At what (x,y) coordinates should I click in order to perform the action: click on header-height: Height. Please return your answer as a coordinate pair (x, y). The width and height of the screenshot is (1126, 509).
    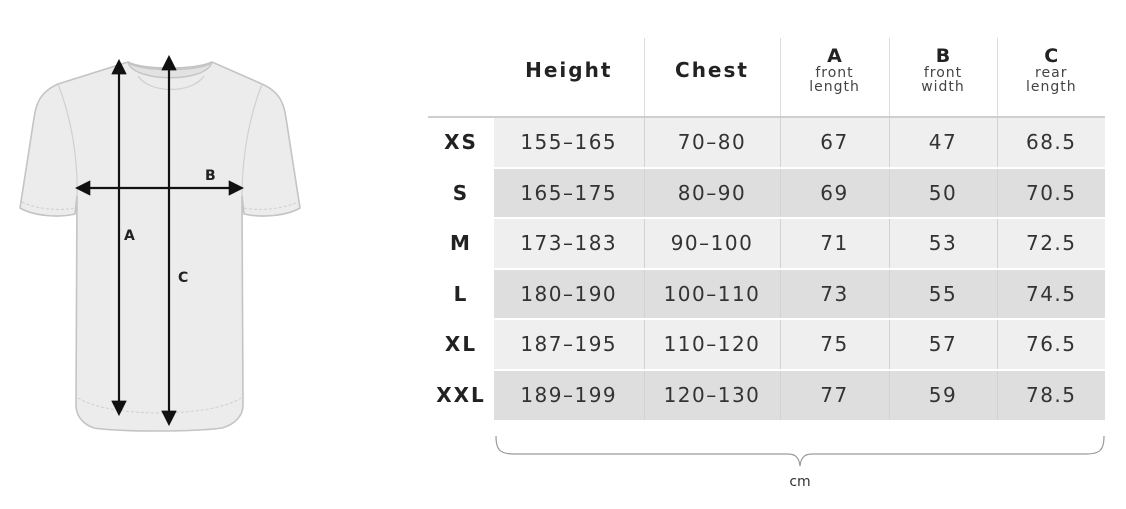
    Looking at the image, I should click on (569, 77).